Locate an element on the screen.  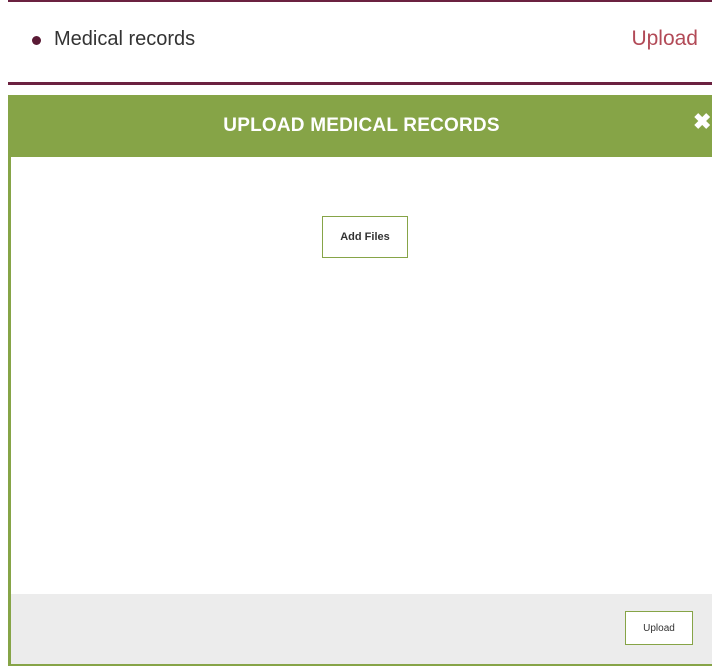
upload-button: Upload is located at coordinates (659, 628).